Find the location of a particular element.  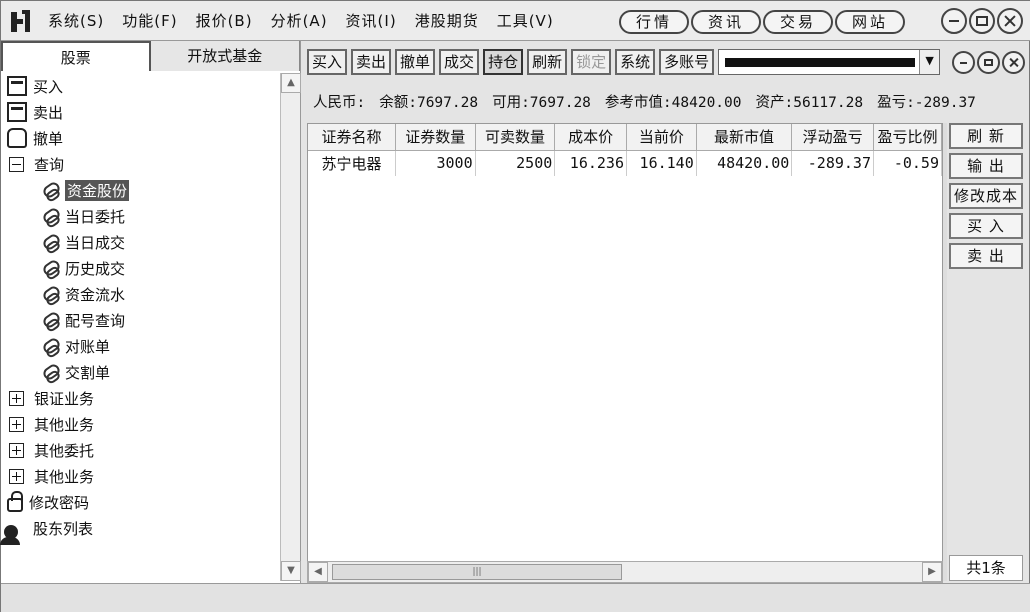

tree-item-shareholder-list: 股东列表 is located at coordinates (138, 530).